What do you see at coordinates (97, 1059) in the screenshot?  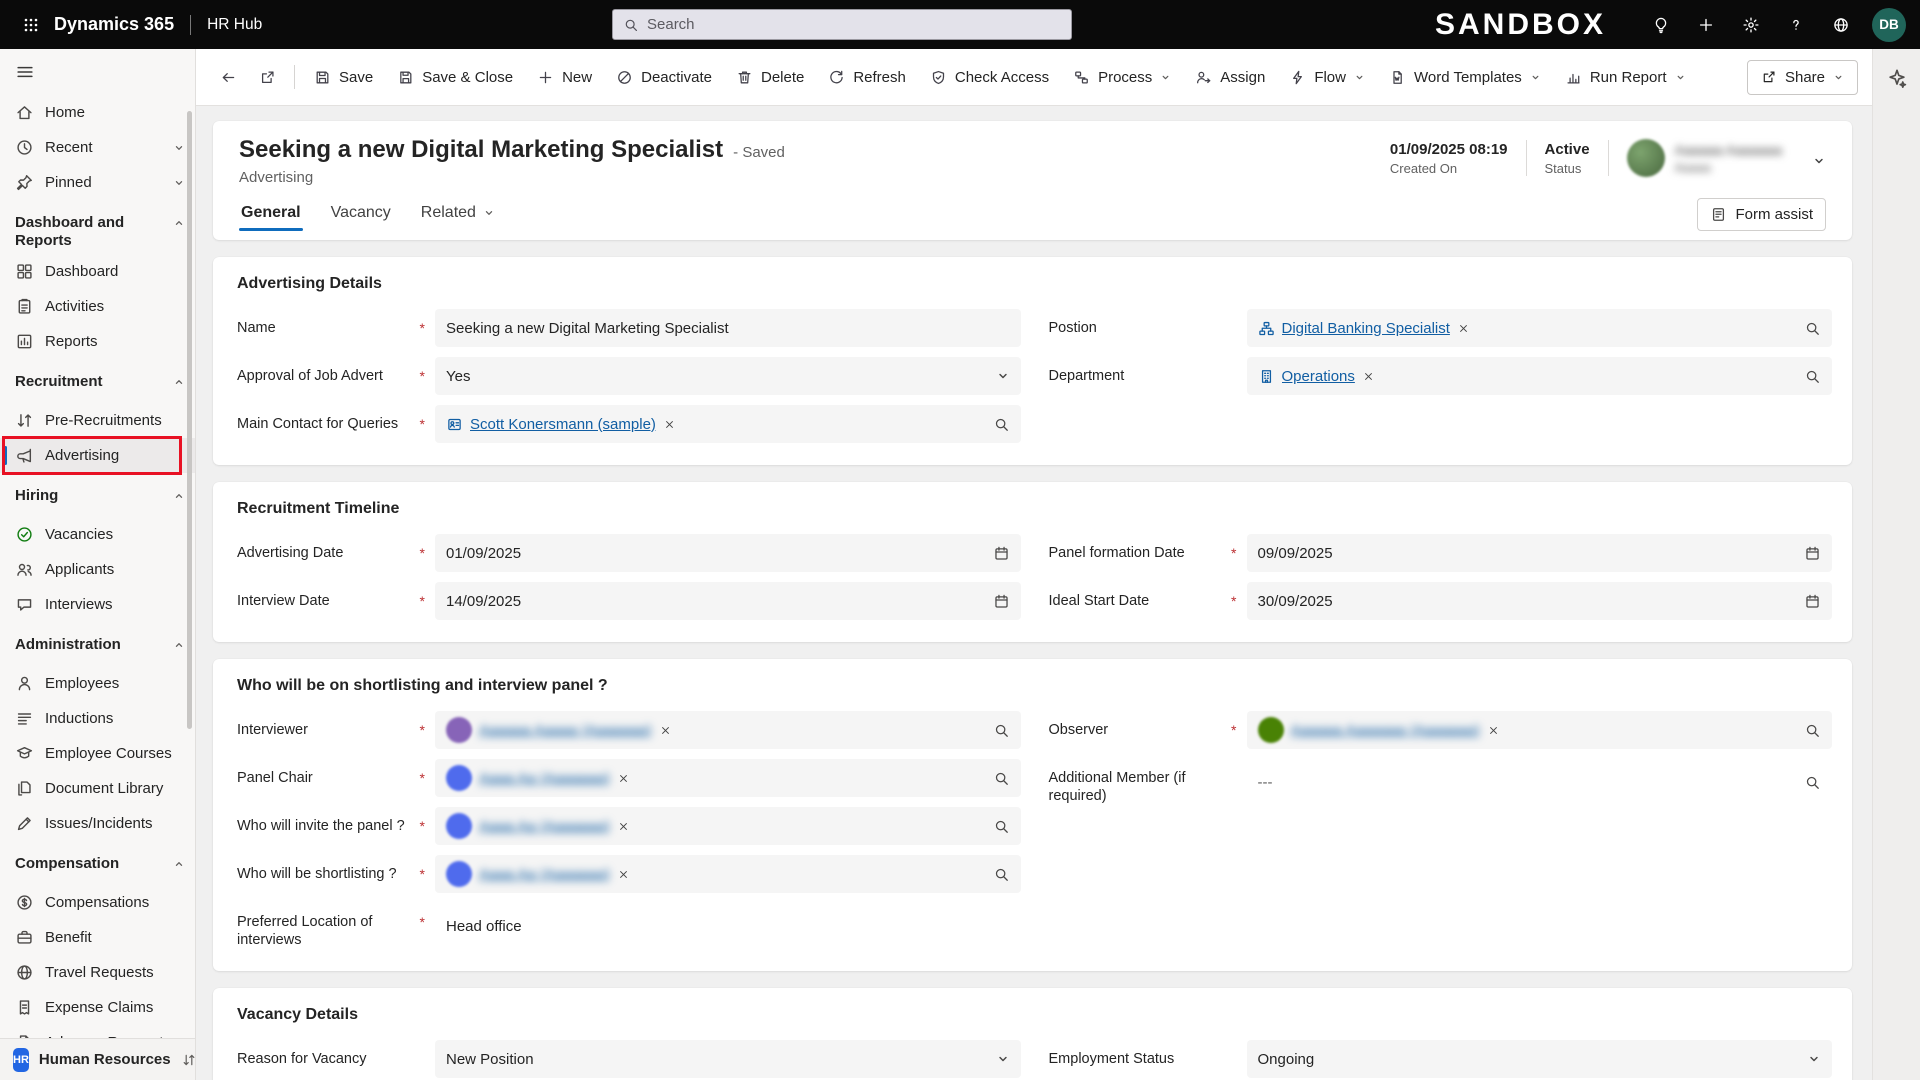 I see `area-switcher: HR Human Resources` at bounding box center [97, 1059].